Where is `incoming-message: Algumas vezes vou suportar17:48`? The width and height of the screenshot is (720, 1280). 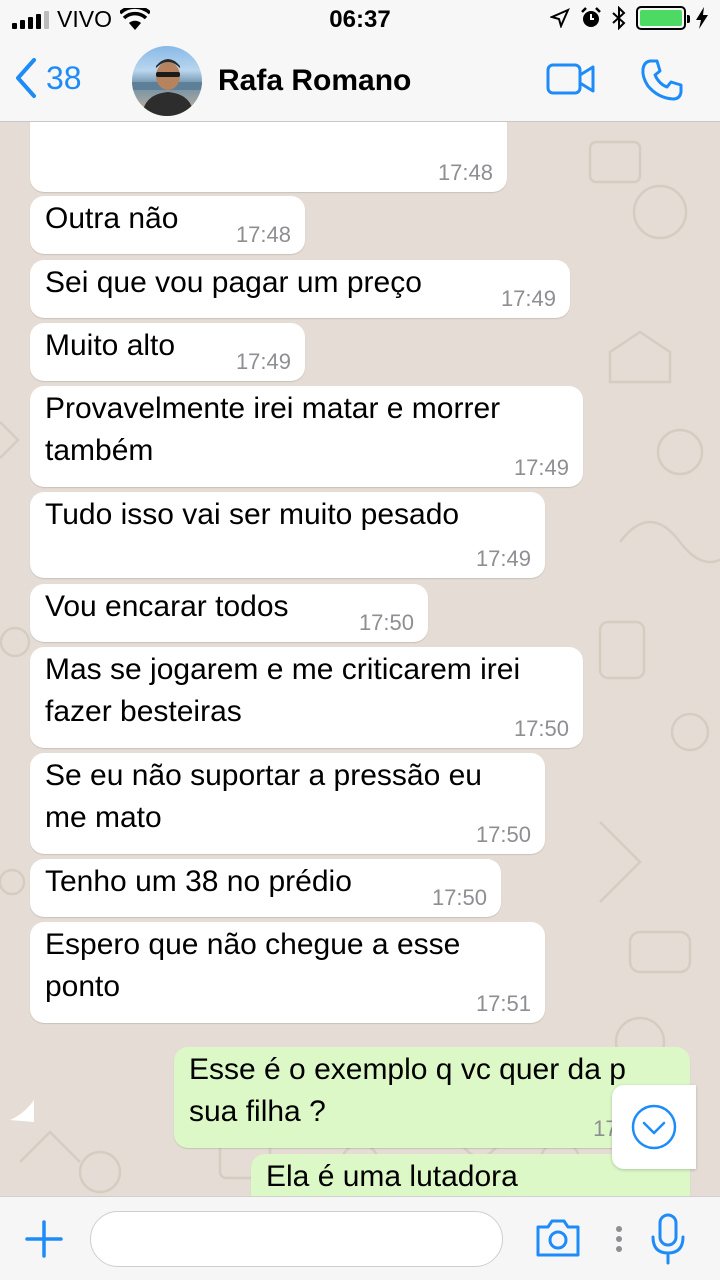
incoming-message: Algumas vezes vou suportar17:48 is located at coordinates (268, 157).